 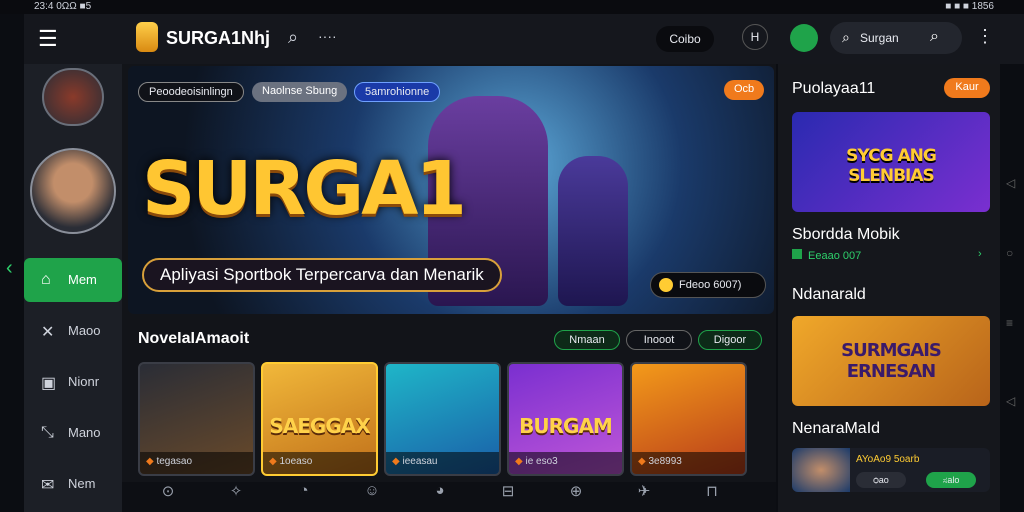 I want to click on right-card-1: SURMGAIS ERNESAN, so click(x=891, y=361).